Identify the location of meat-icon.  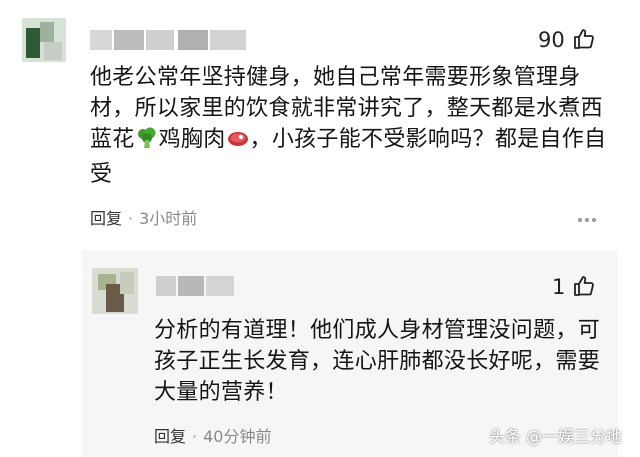
(238, 142).